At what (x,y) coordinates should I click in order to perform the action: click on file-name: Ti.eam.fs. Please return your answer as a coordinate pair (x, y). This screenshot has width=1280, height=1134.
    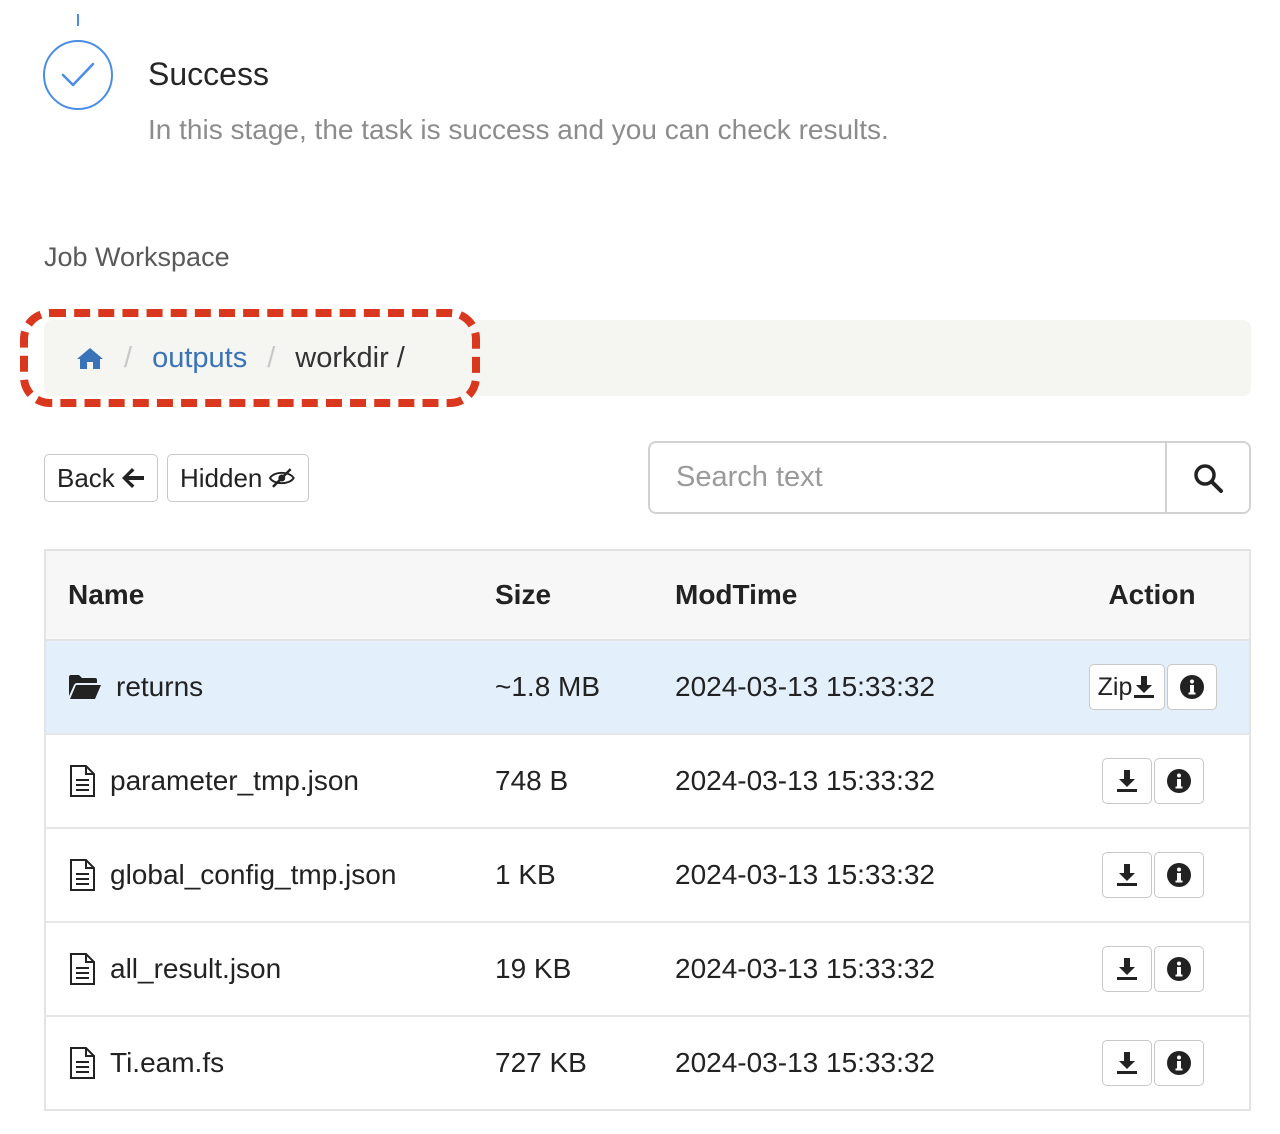
    Looking at the image, I should click on (167, 1063).